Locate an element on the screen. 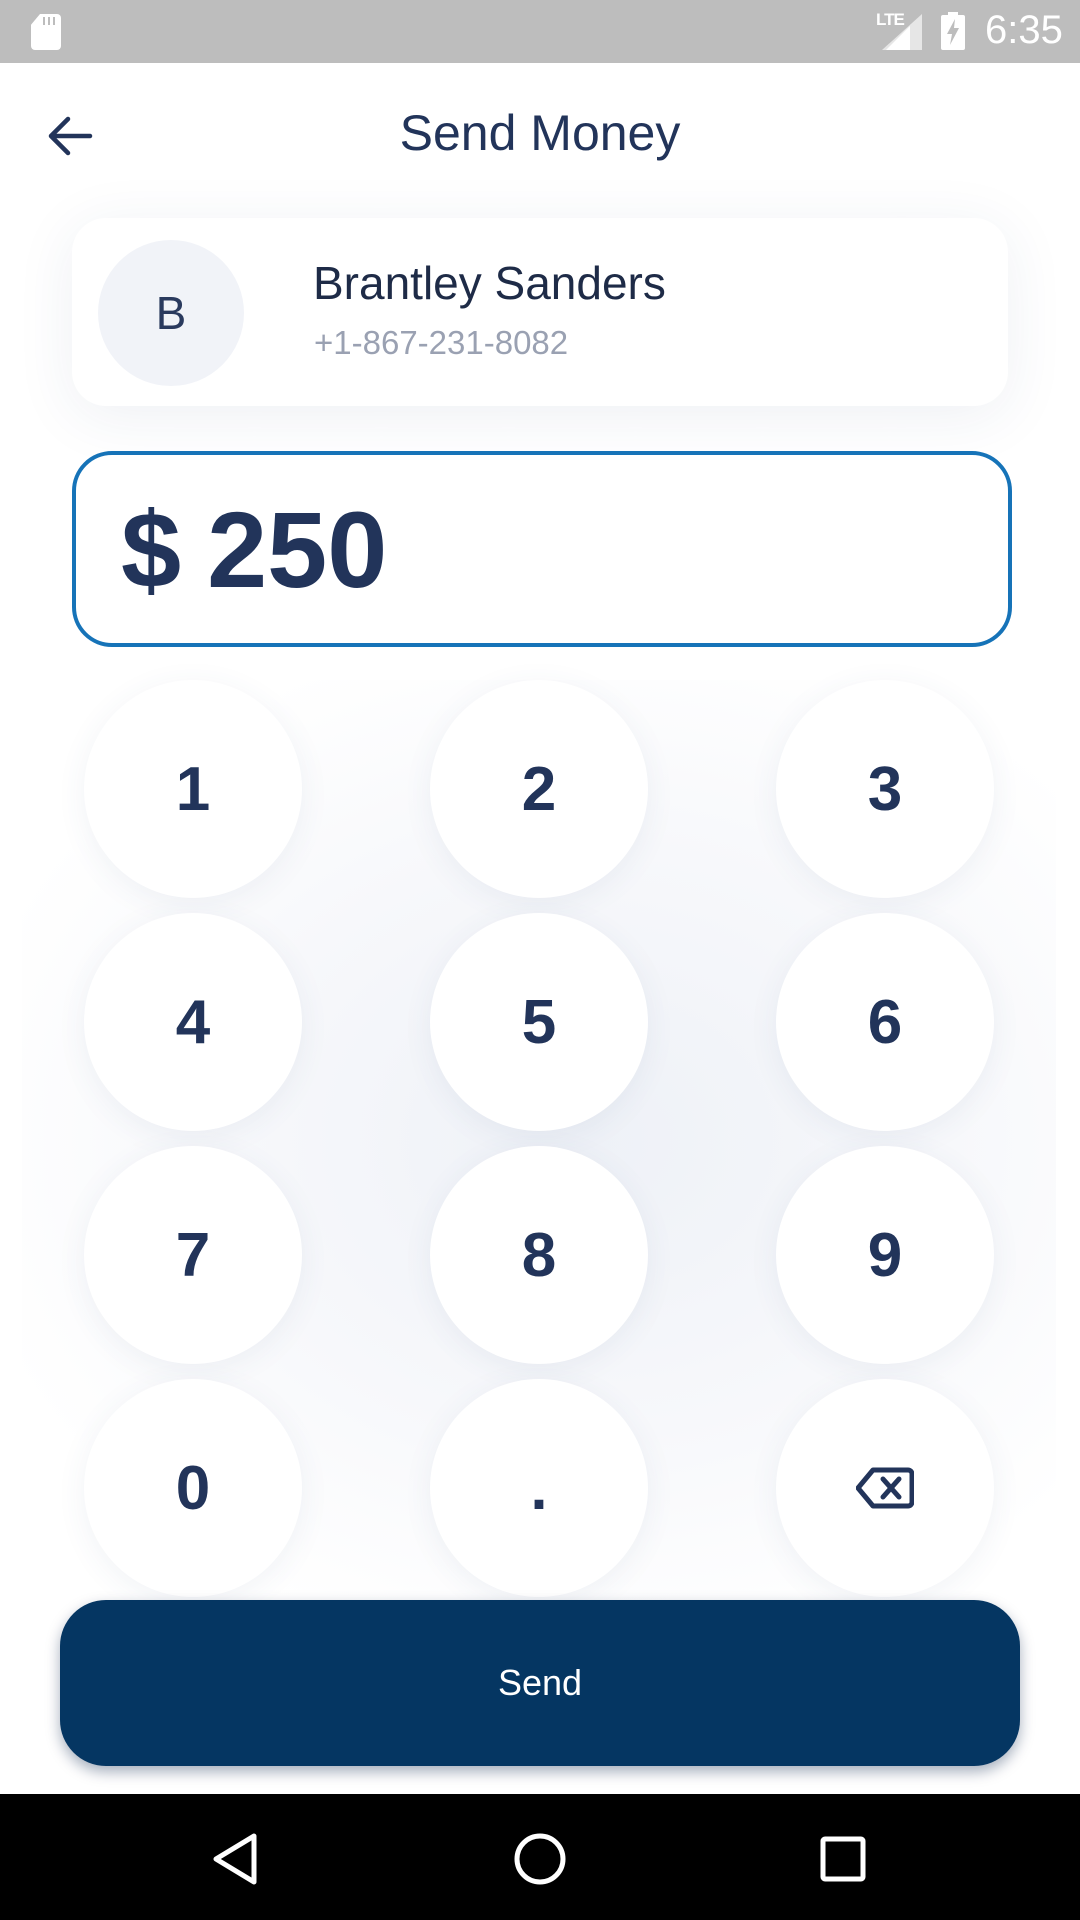 This screenshot has height=1920, width=1080. amount-field: $ 250 is located at coordinates (542, 549).